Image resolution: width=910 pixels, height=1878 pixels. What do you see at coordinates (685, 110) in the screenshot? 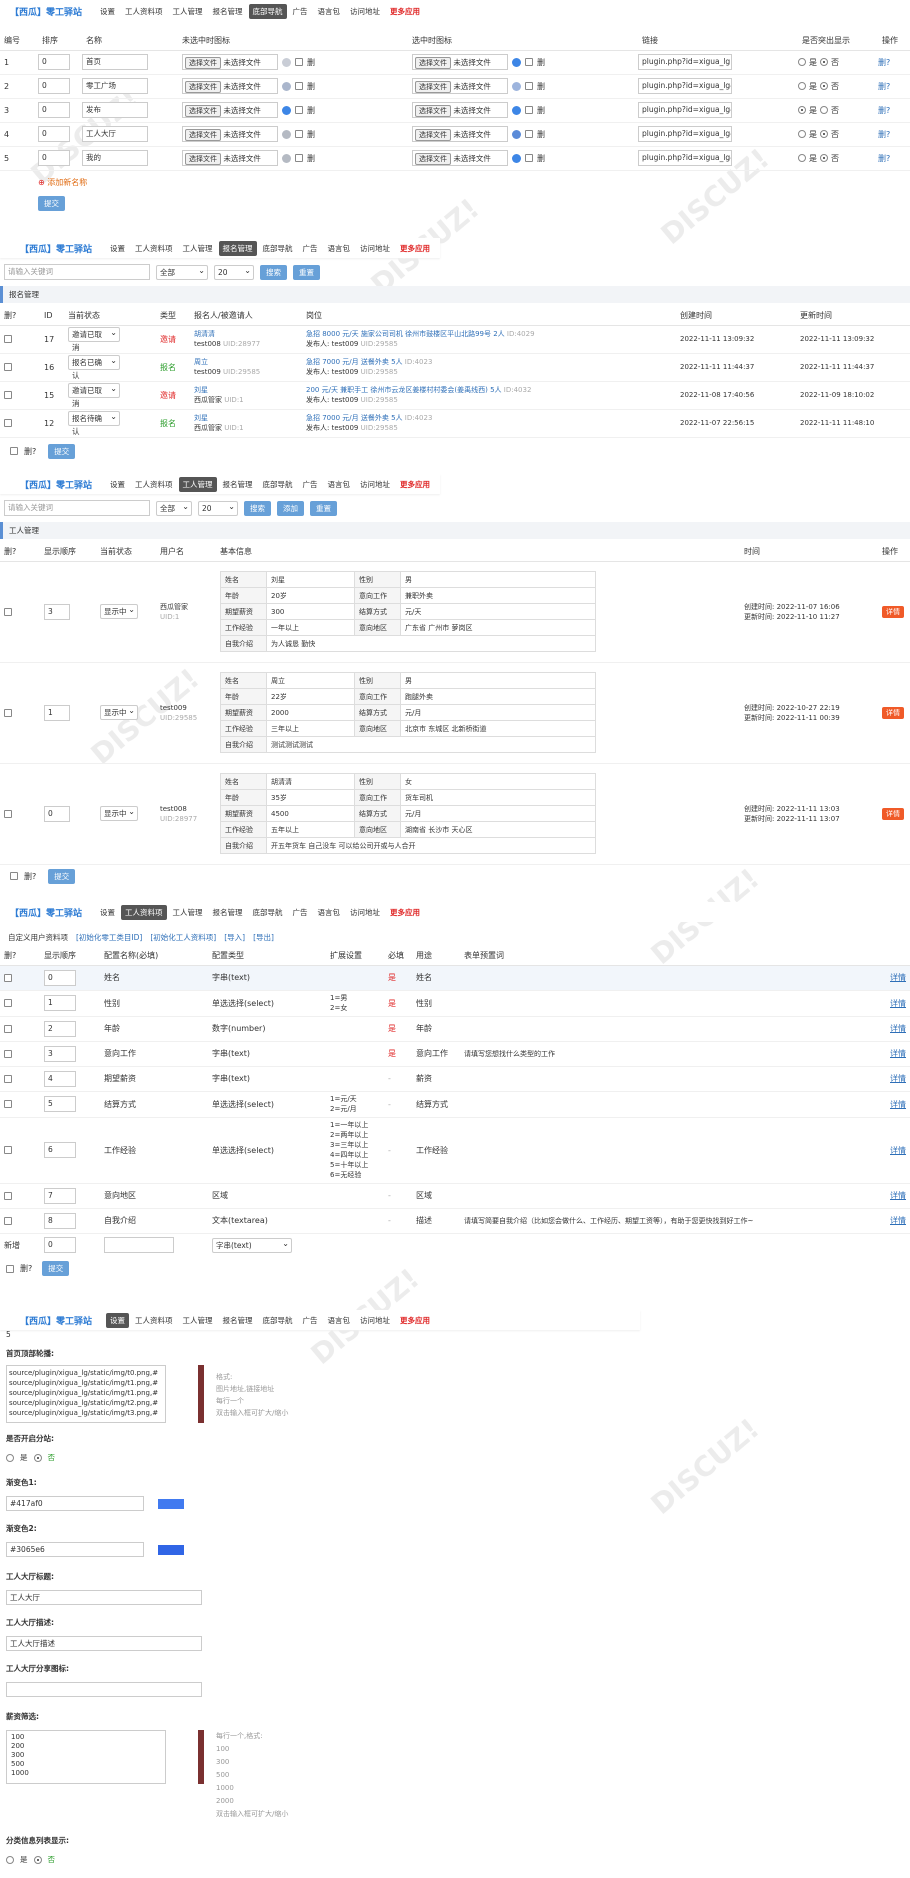
I see `link-input: plugin.php?id=xigua_lg&` at bounding box center [685, 110].